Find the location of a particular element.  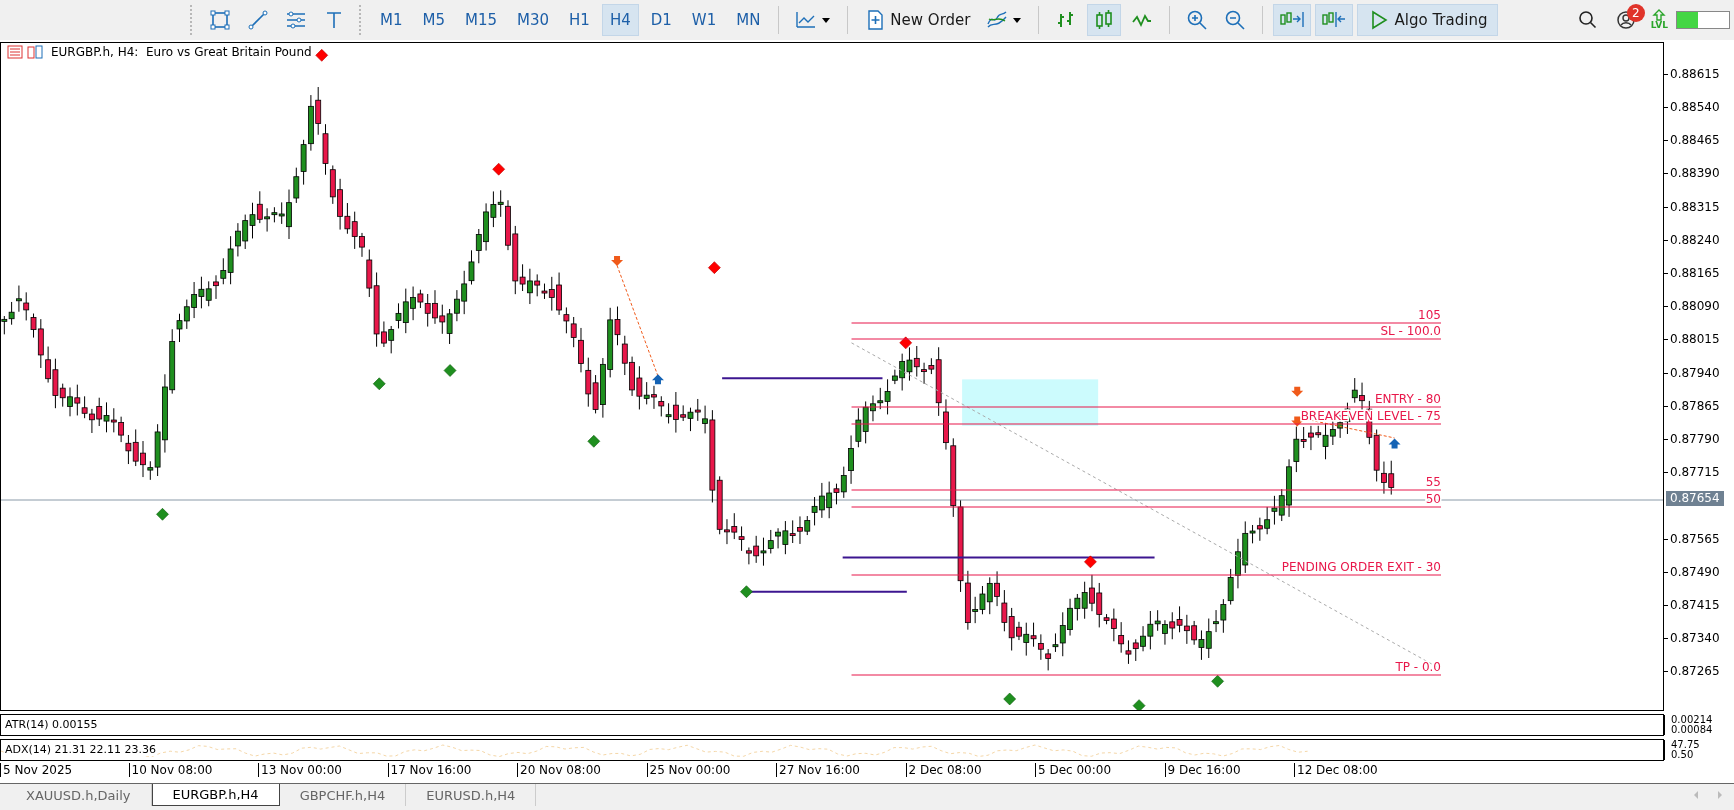

time-label: 10 Nov 08:00 is located at coordinates (170, 770).